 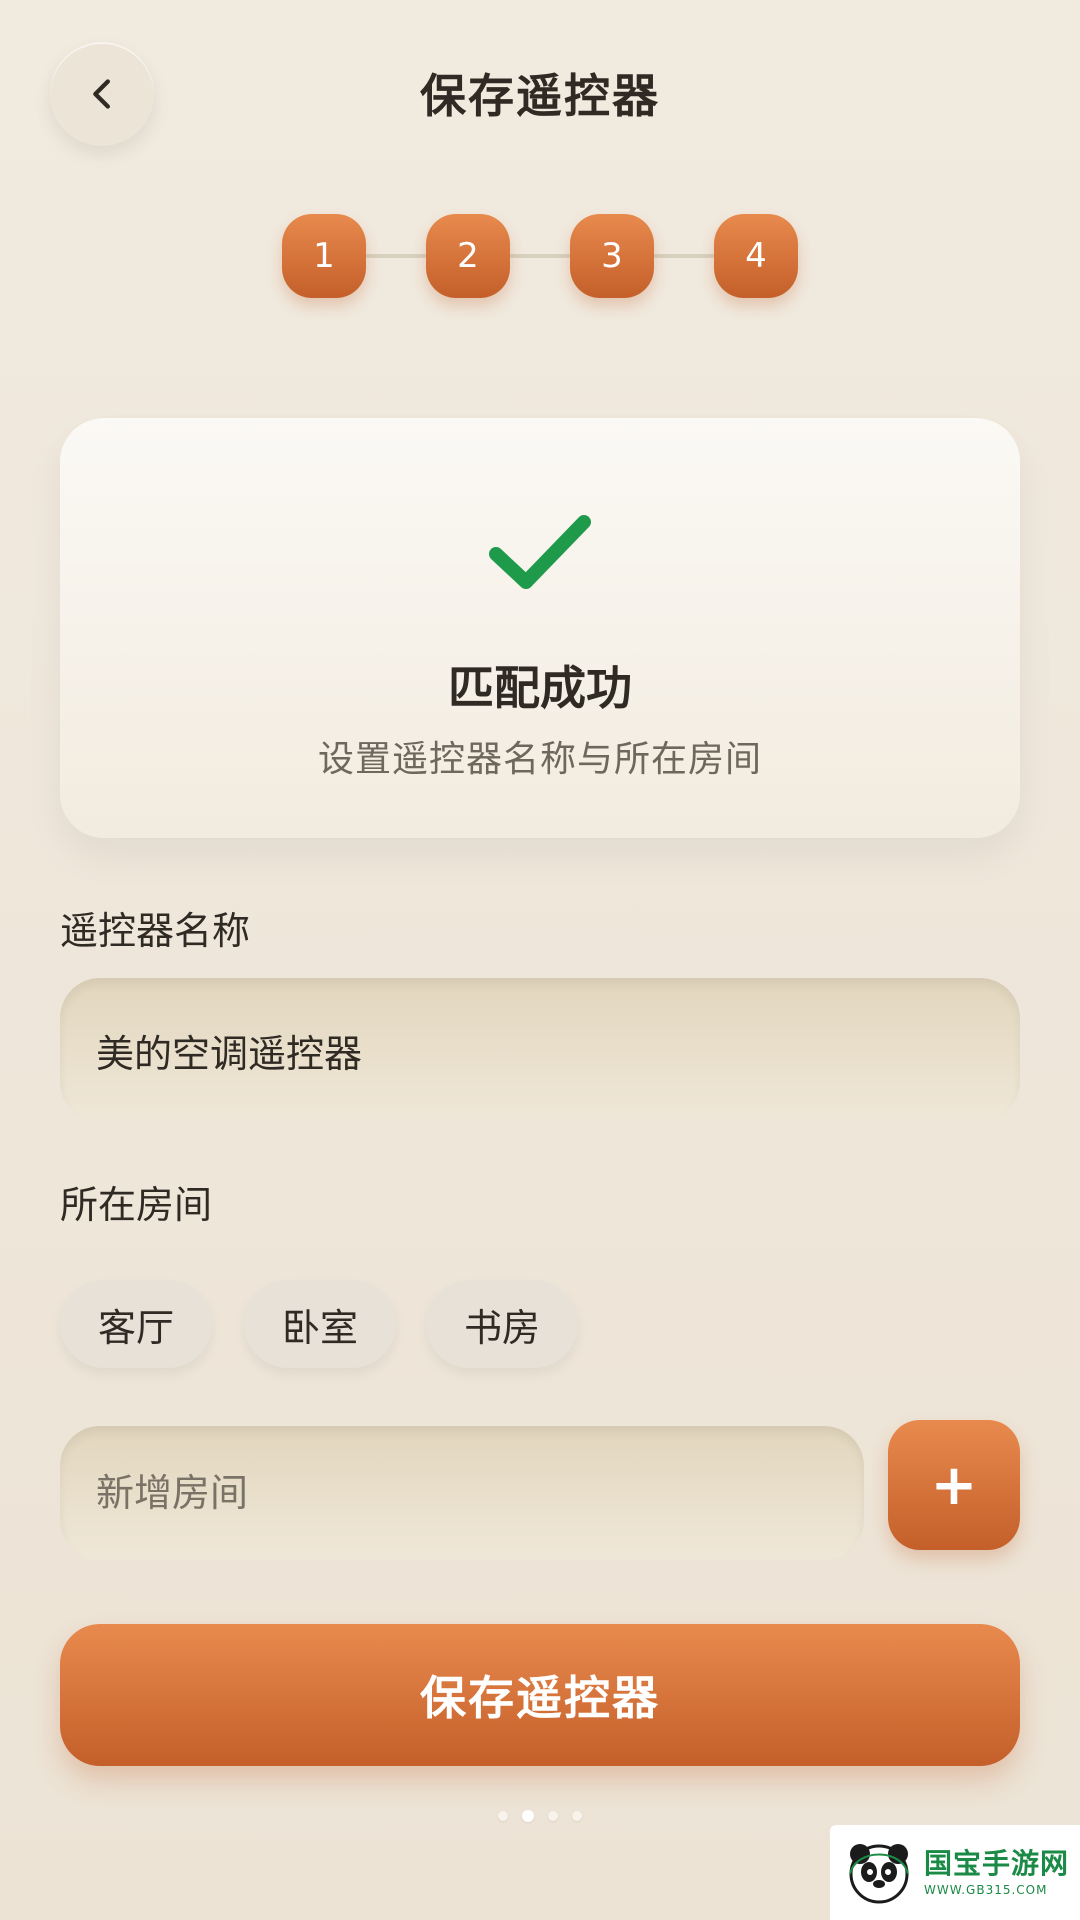 I want to click on step-3: 3, so click(x=612, y=256).